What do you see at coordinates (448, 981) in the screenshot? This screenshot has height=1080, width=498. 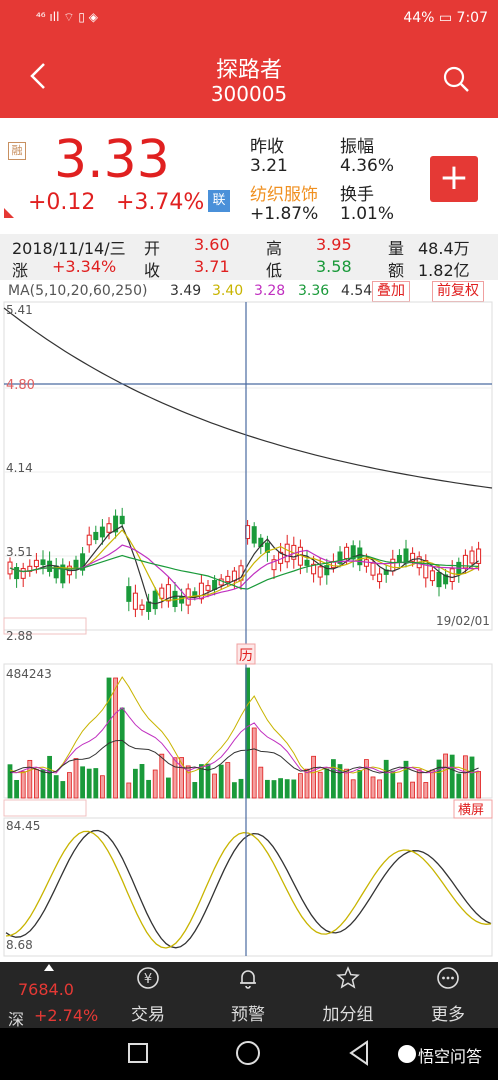 I see `more-icon` at bounding box center [448, 981].